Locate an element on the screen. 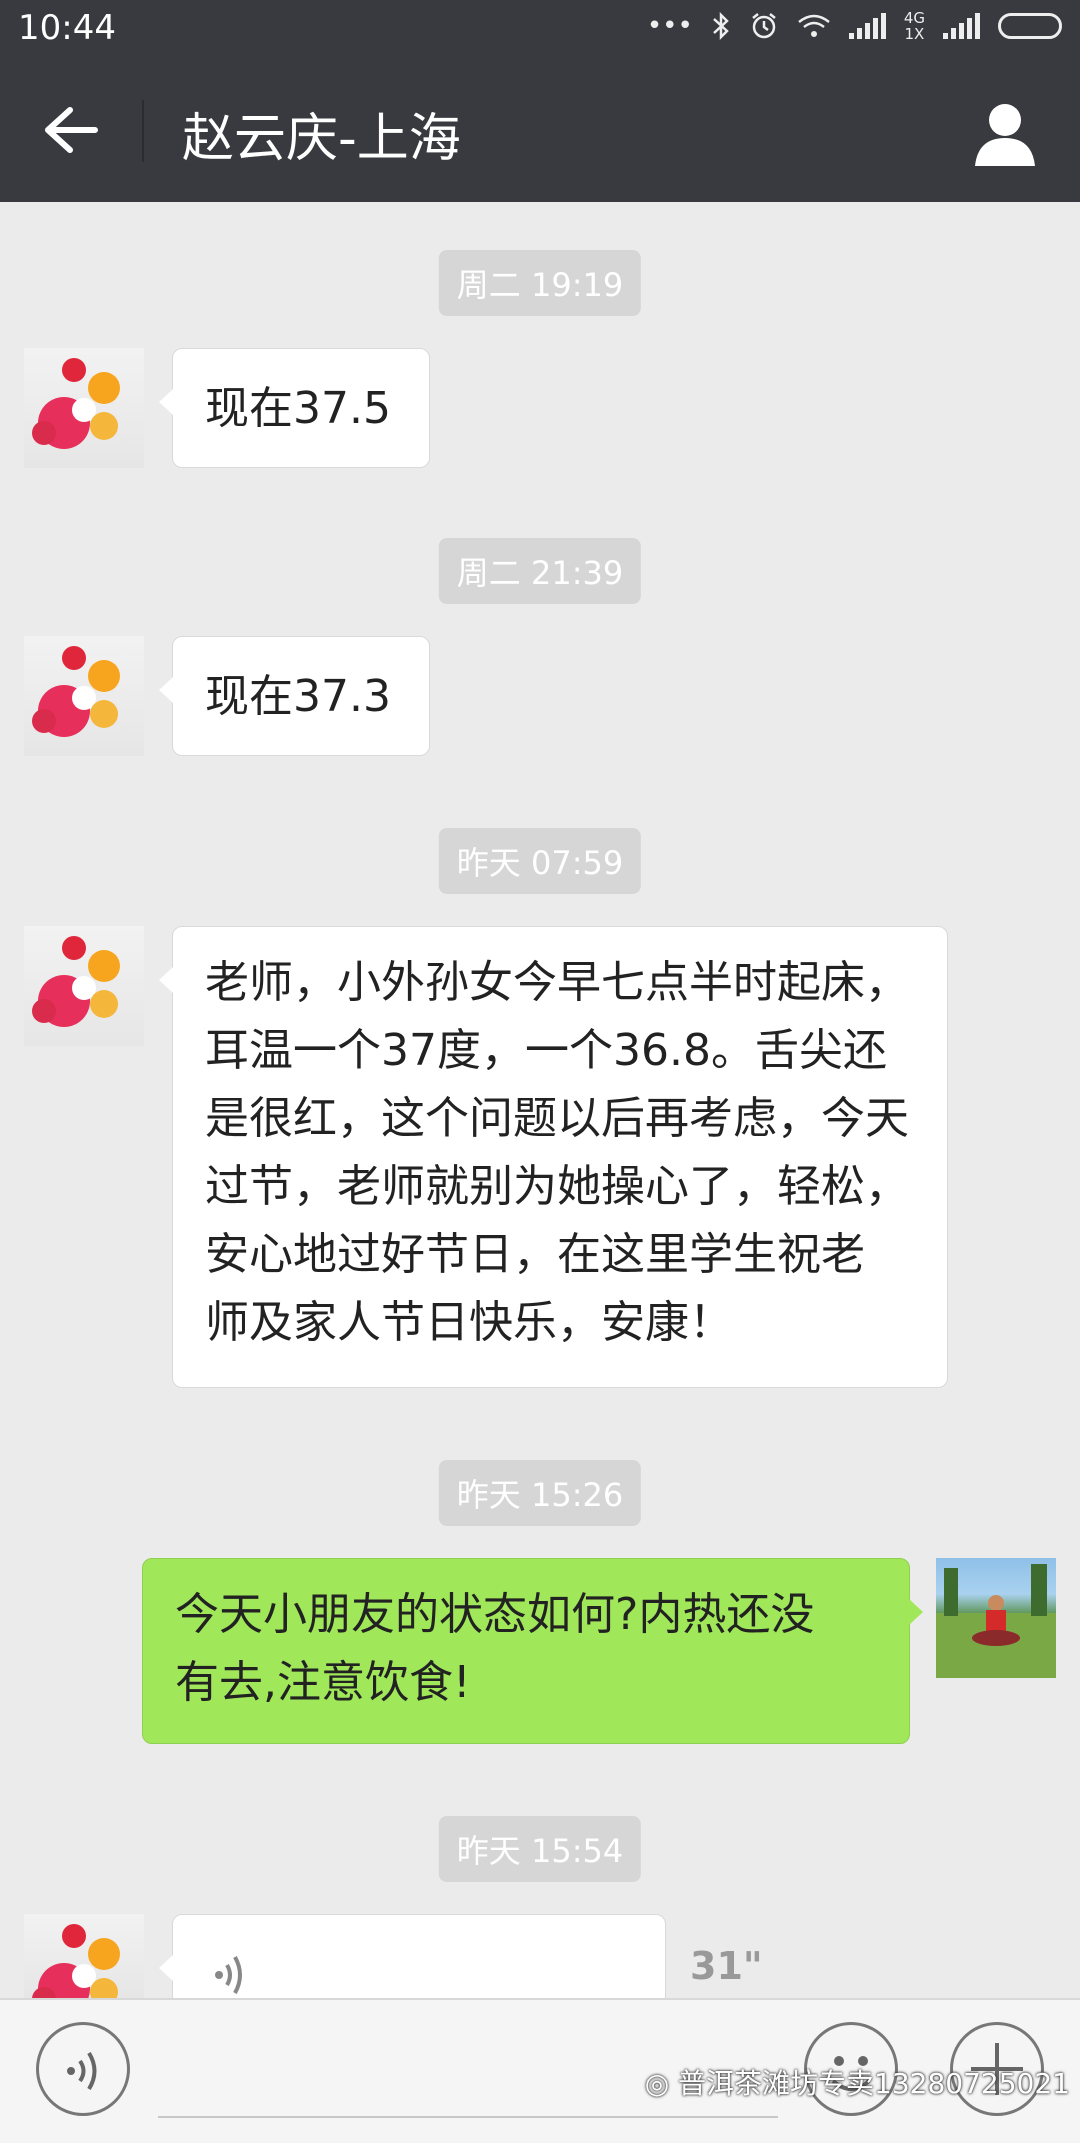 The image size is (1080, 2143). profile-icon is located at coordinates (1005, 133).